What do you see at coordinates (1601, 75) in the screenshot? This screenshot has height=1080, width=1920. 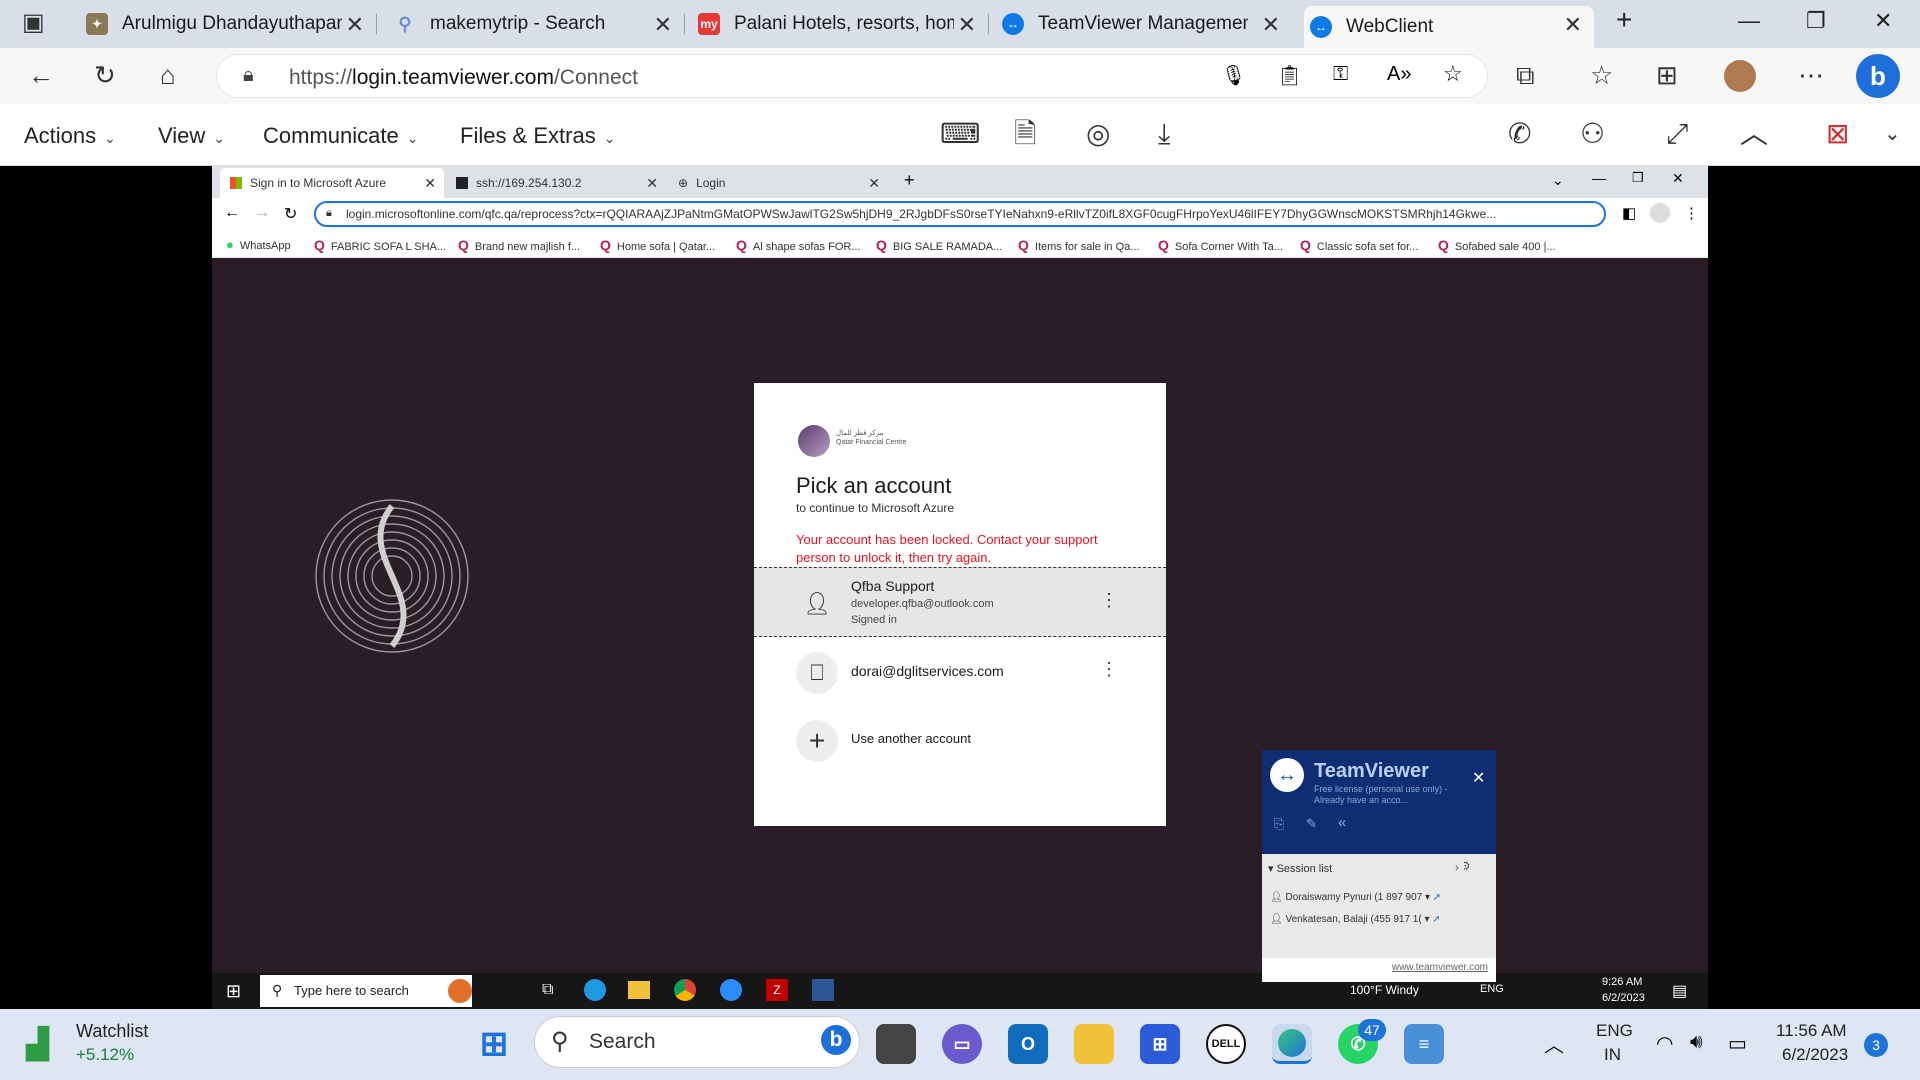 I see `favorites-icon: ☆` at bounding box center [1601, 75].